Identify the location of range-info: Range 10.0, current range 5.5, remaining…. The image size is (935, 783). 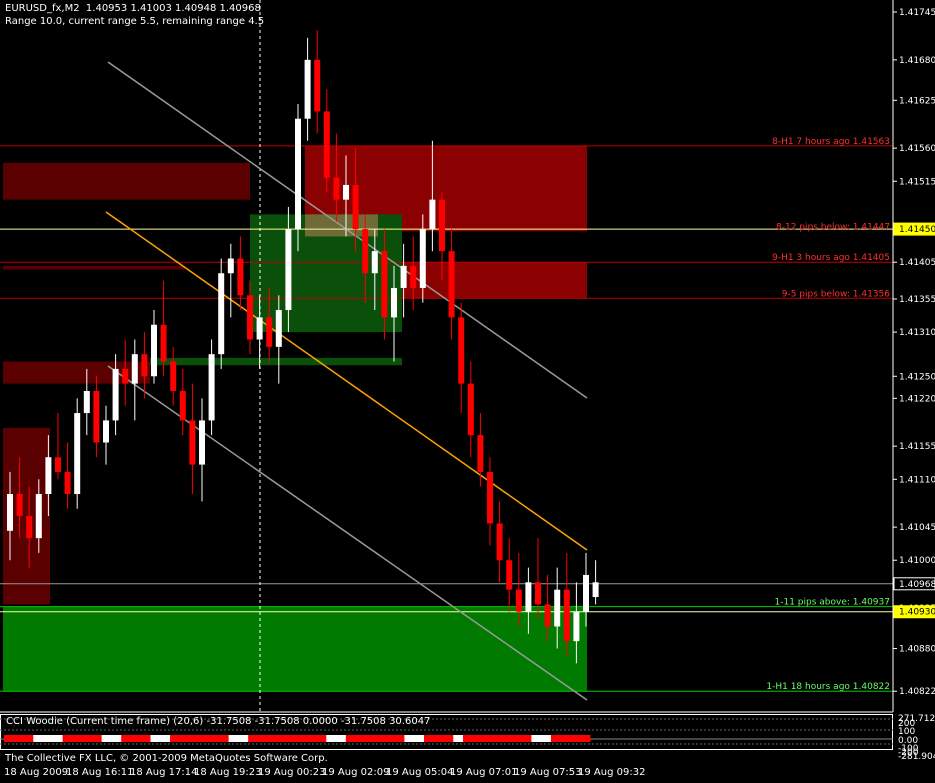
(135, 21).